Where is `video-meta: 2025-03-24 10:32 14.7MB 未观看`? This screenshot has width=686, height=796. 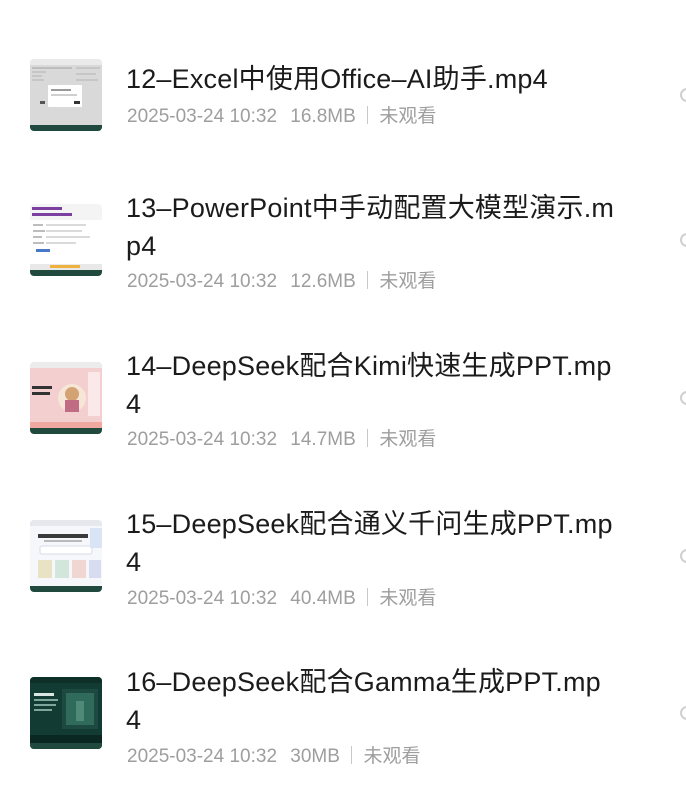
video-meta: 2025-03-24 10:32 14.7MB 未观看 is located at coordinates (281, 440).